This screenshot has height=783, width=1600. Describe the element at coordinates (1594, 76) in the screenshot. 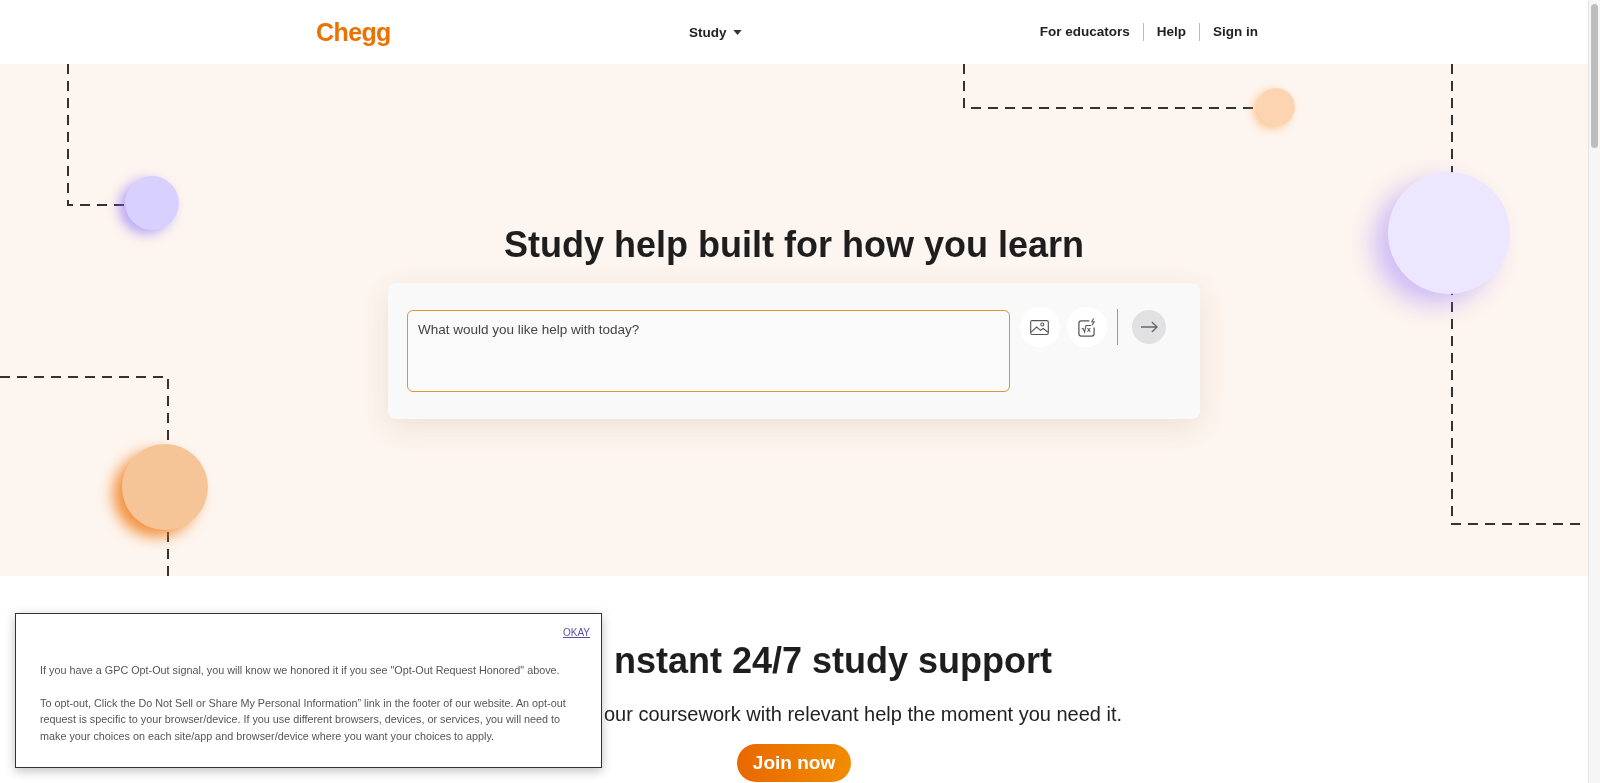

I see `scrollbar-thumb` at that location.